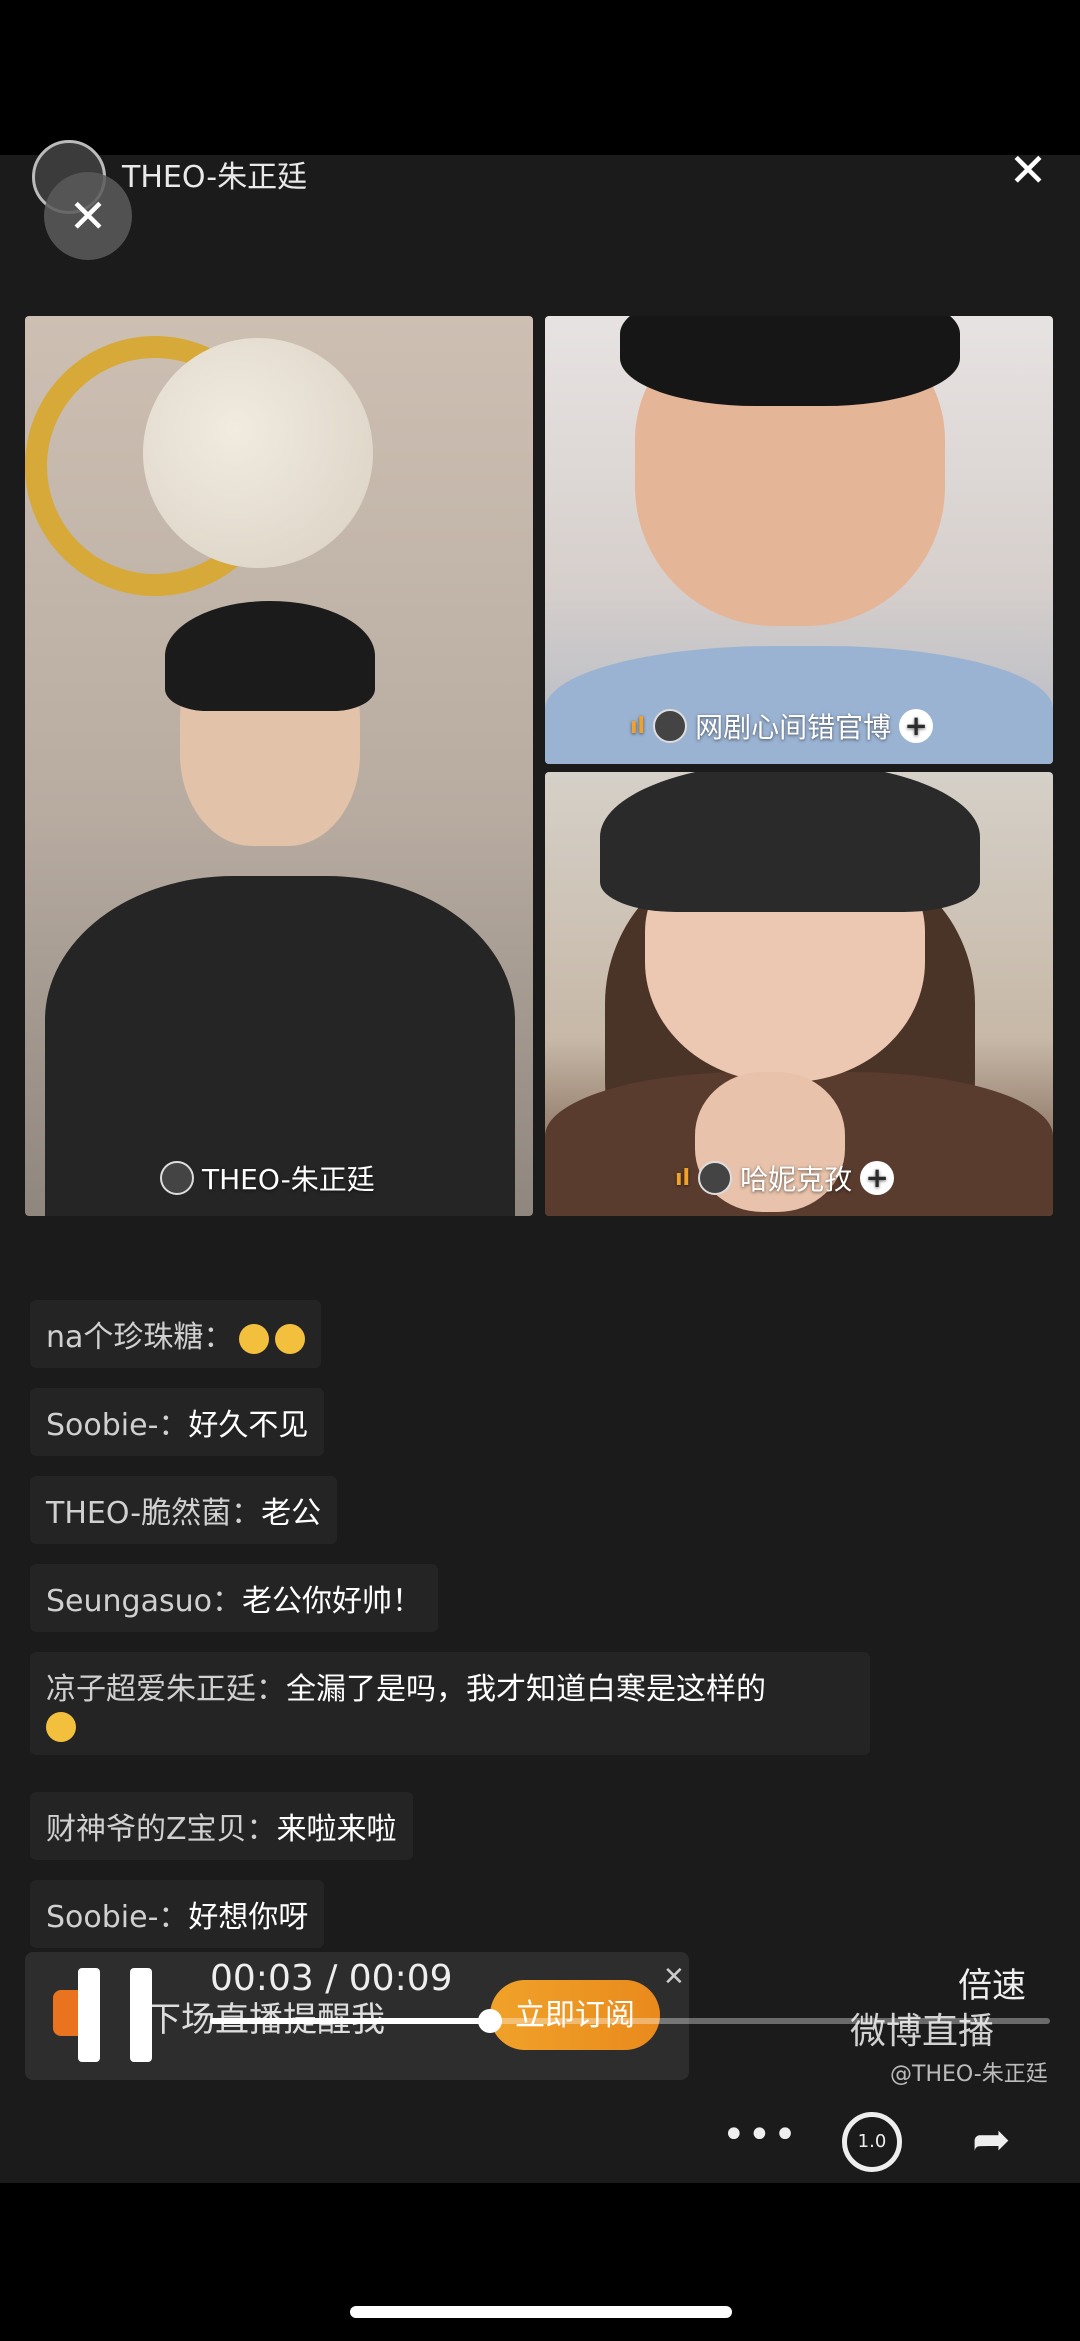 This screenshot has height=2341, width=1080. Describe the element at coordinates (489, 2021) in the screenshot. I see `progress-handle` at that location.